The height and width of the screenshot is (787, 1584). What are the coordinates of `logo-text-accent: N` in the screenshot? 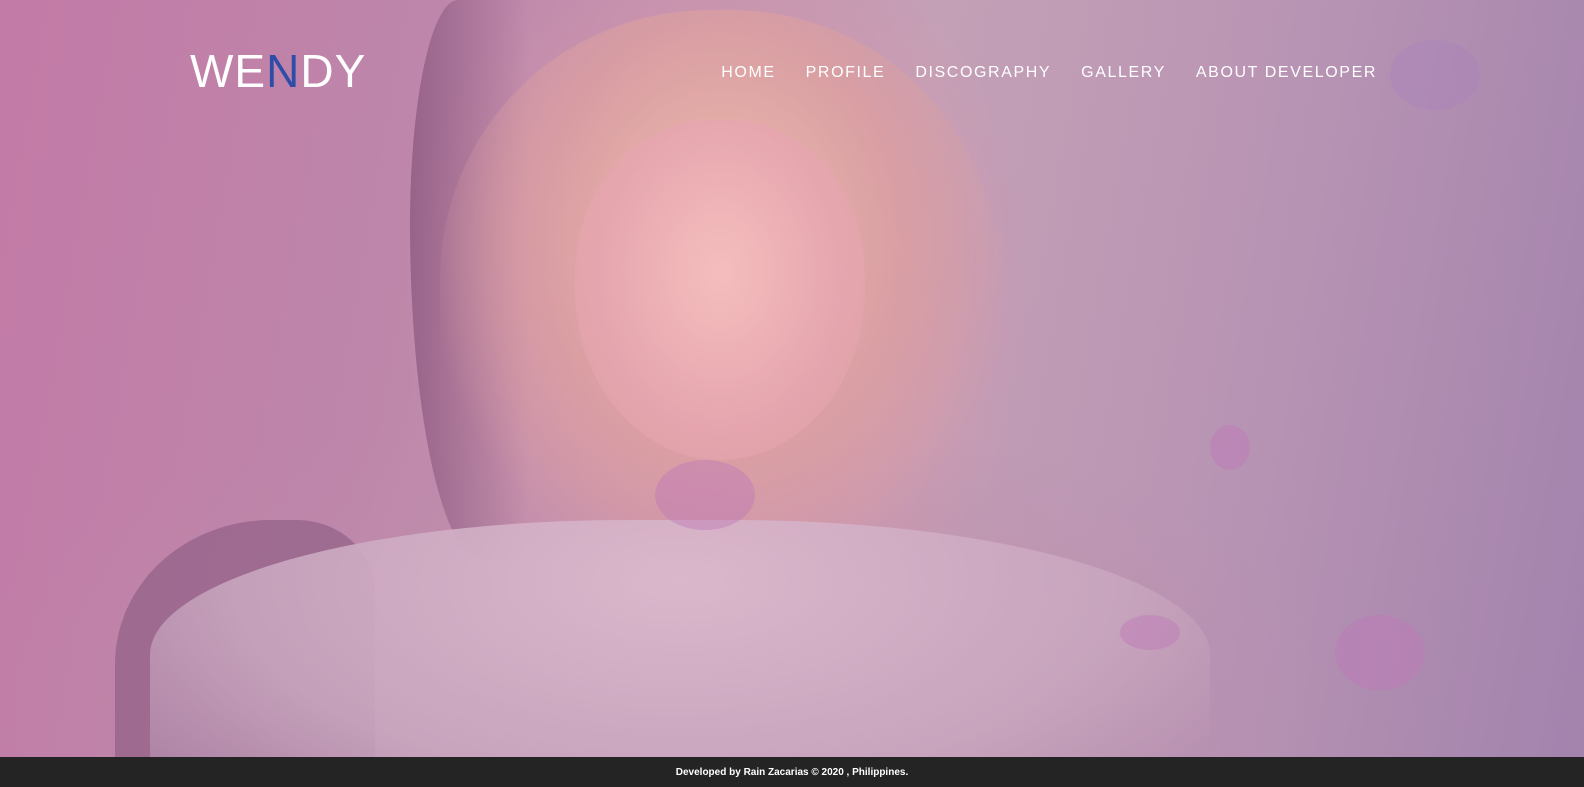 It's located at (283, 71).